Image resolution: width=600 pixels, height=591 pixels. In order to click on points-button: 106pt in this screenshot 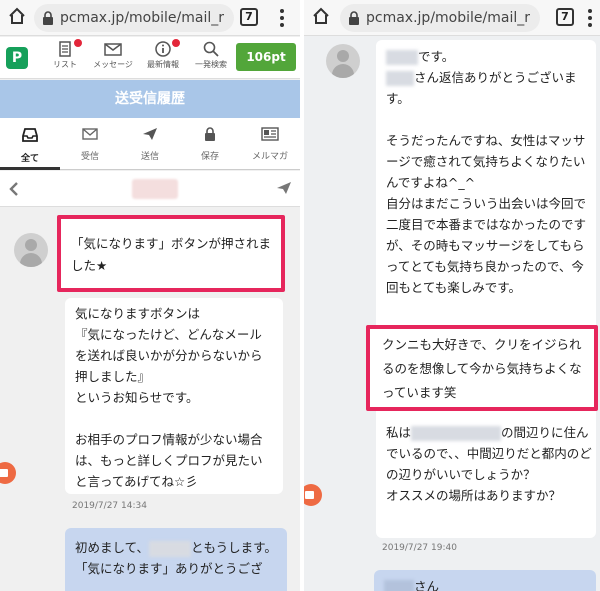, I will do `click(266, 57)`.